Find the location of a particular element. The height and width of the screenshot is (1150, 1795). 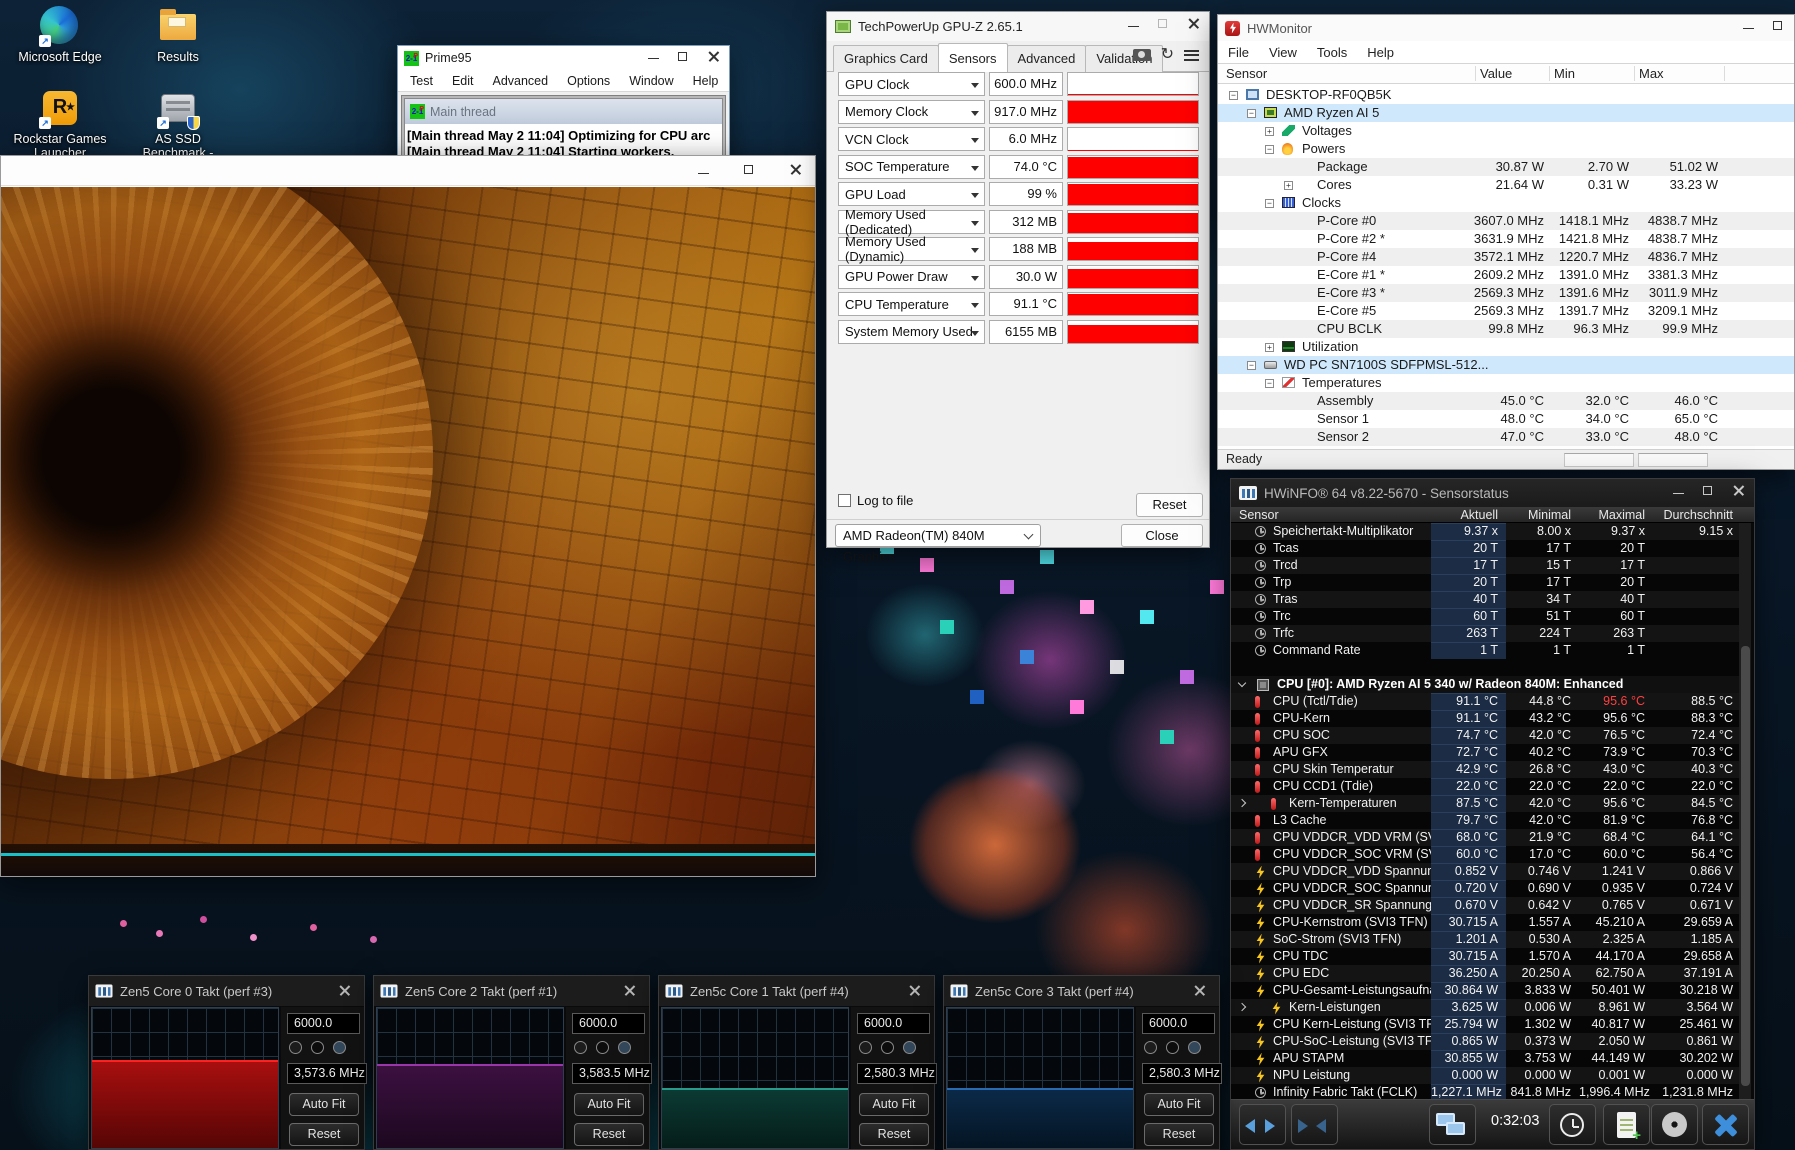

tree-row-powers: − Powers is located at coordinates (1506, 149).